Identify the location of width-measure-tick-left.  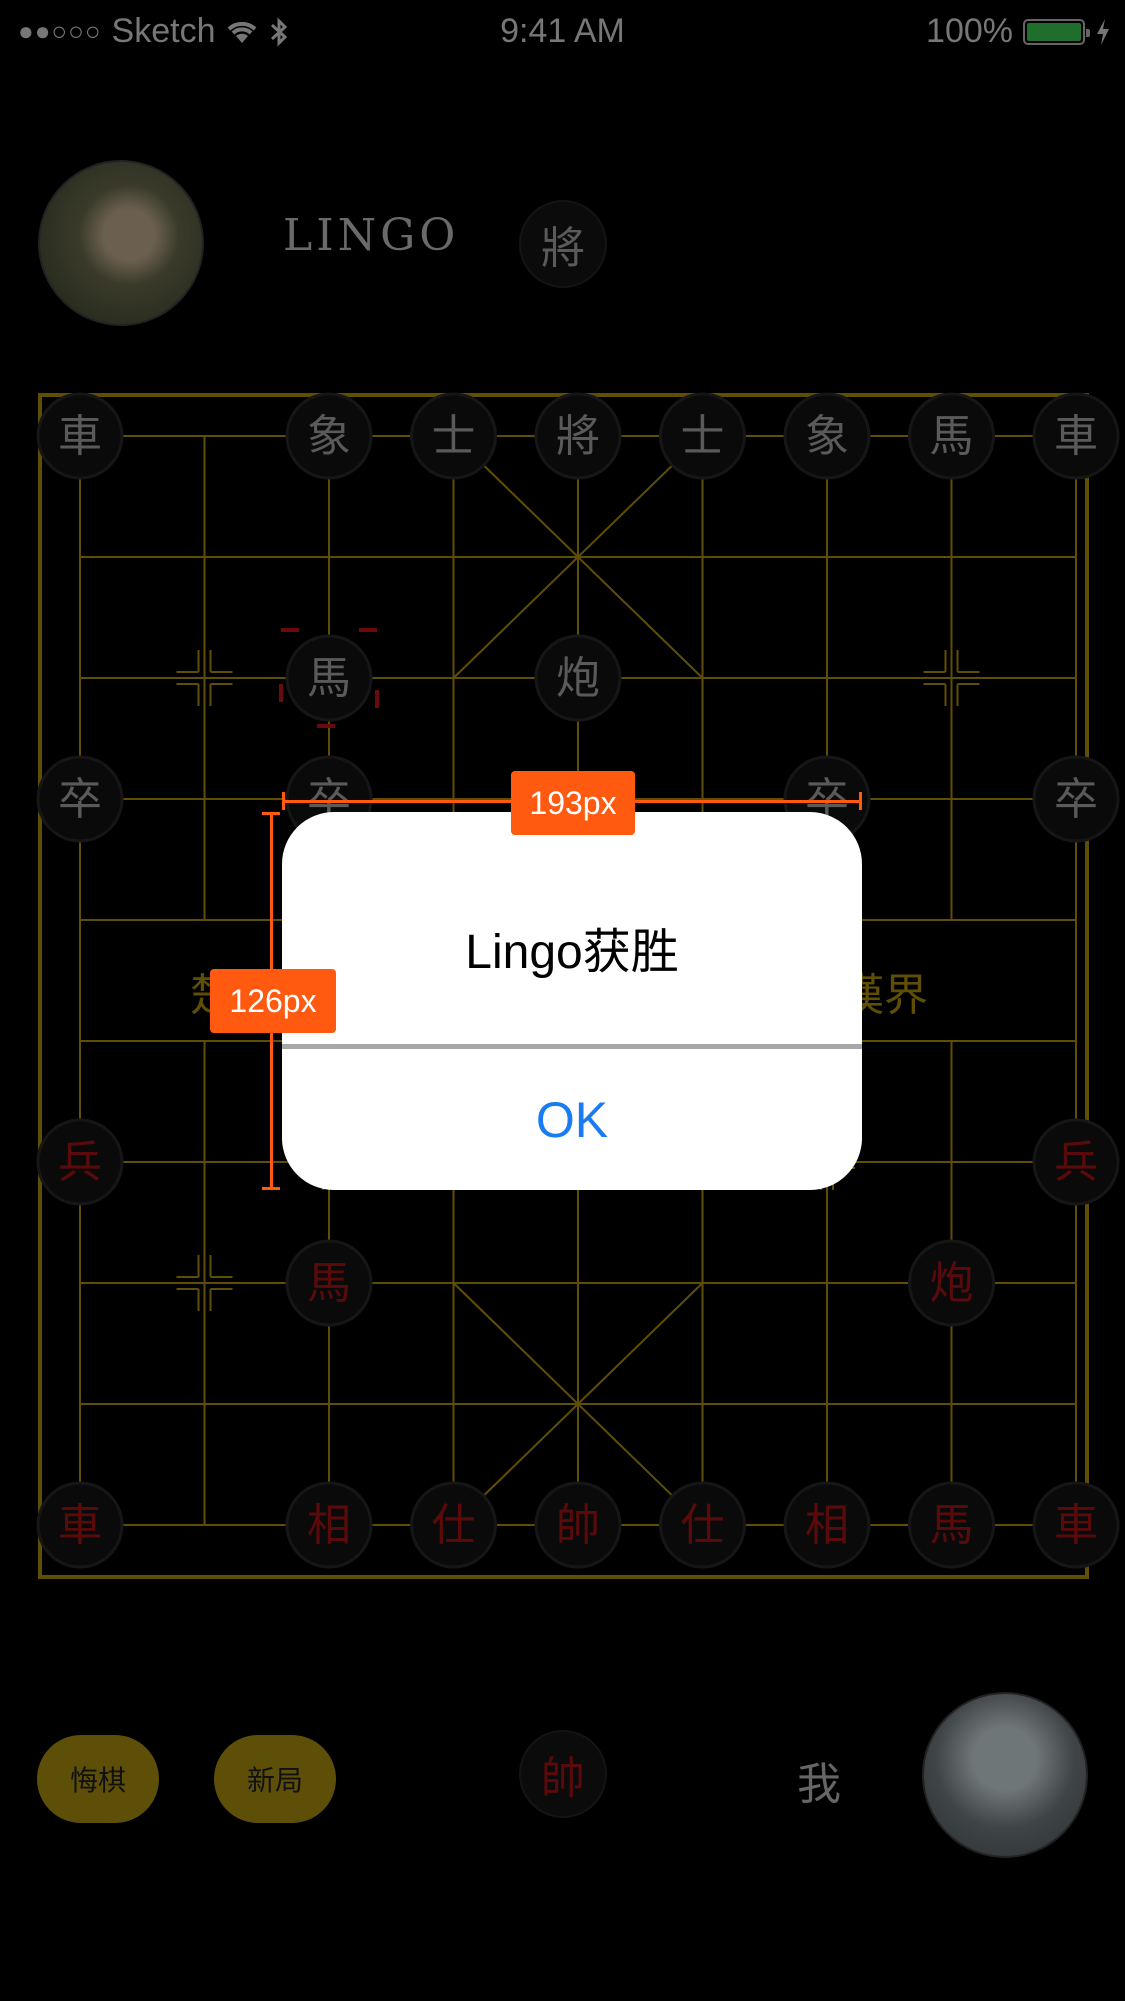
(283, 801).